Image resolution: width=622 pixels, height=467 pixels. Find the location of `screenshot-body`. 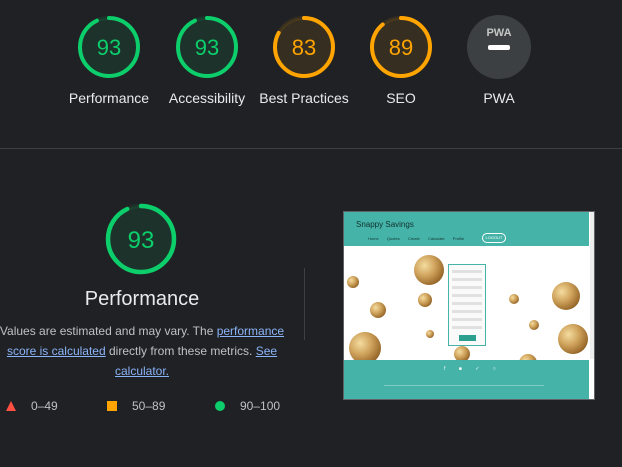

screenshot-body is located at coordinates (466, 309).